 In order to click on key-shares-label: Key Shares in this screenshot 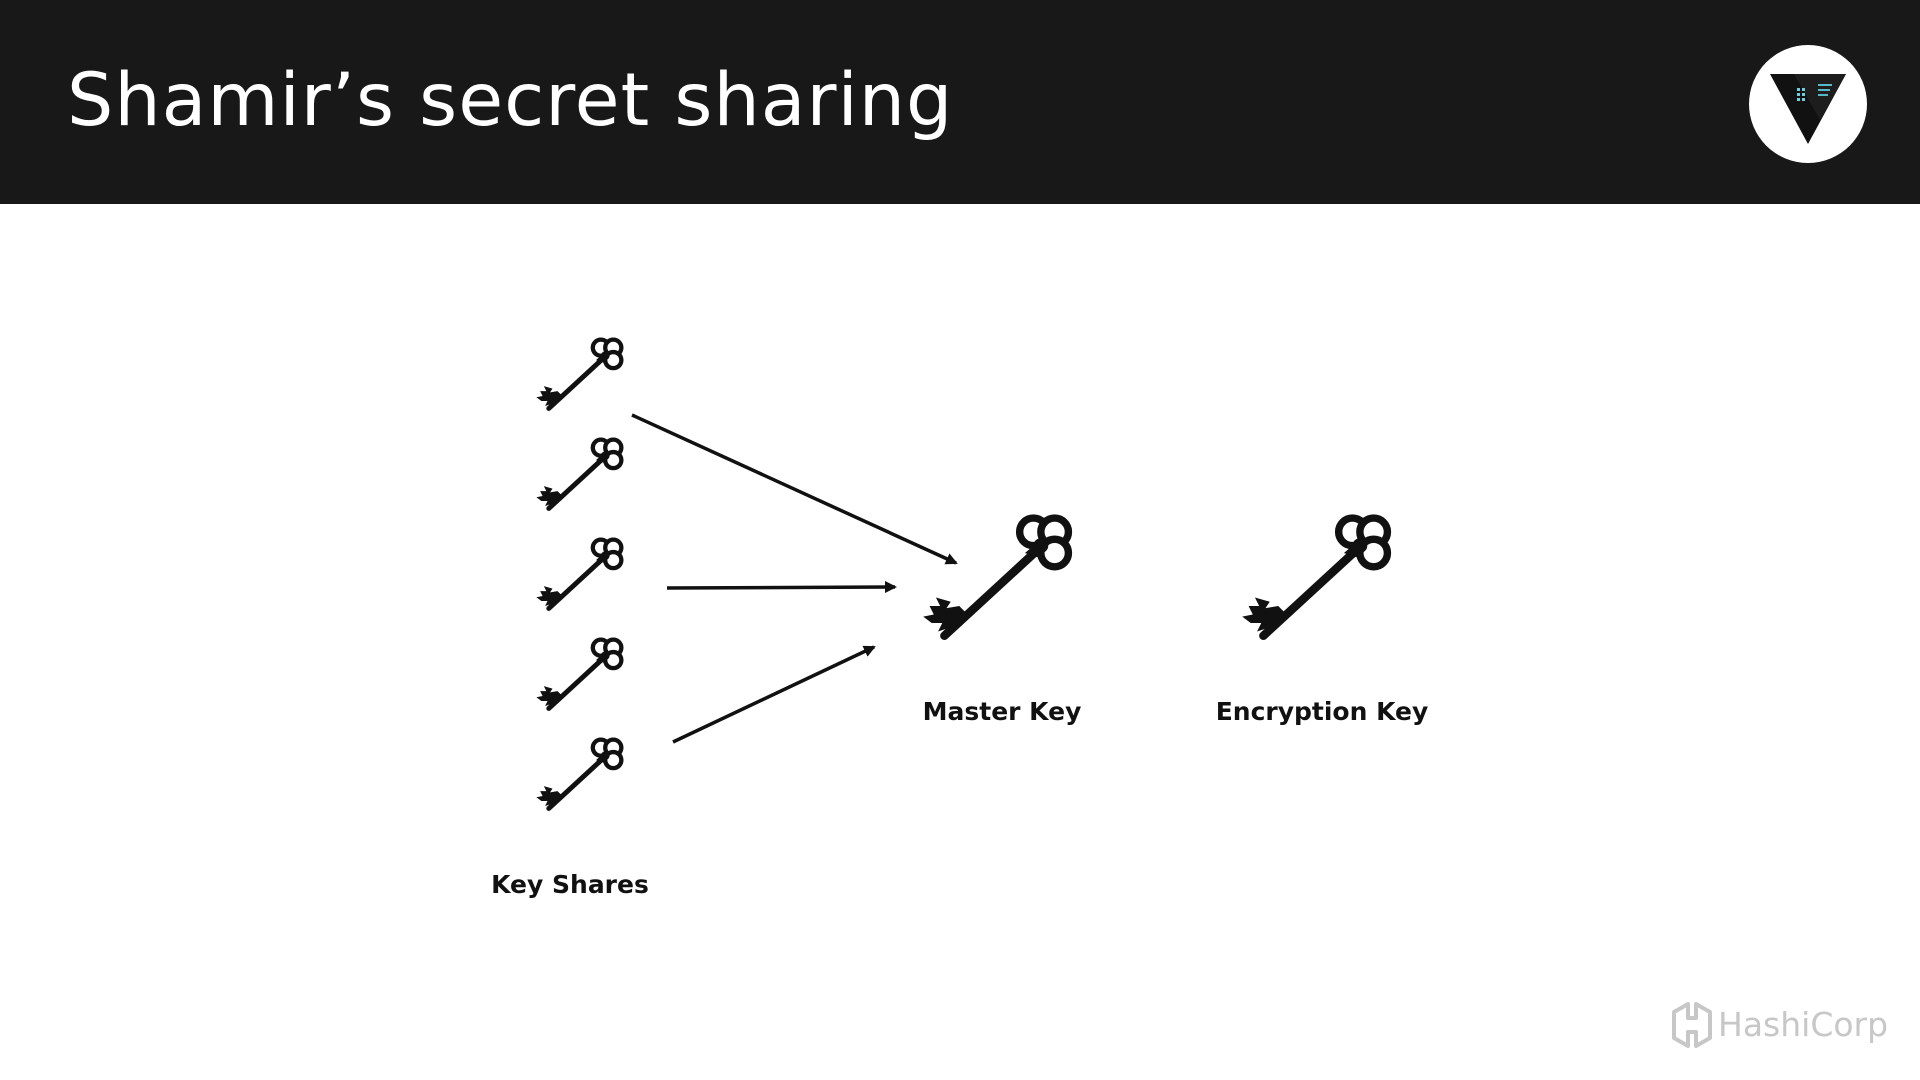, I will do `click(570, 884)`.